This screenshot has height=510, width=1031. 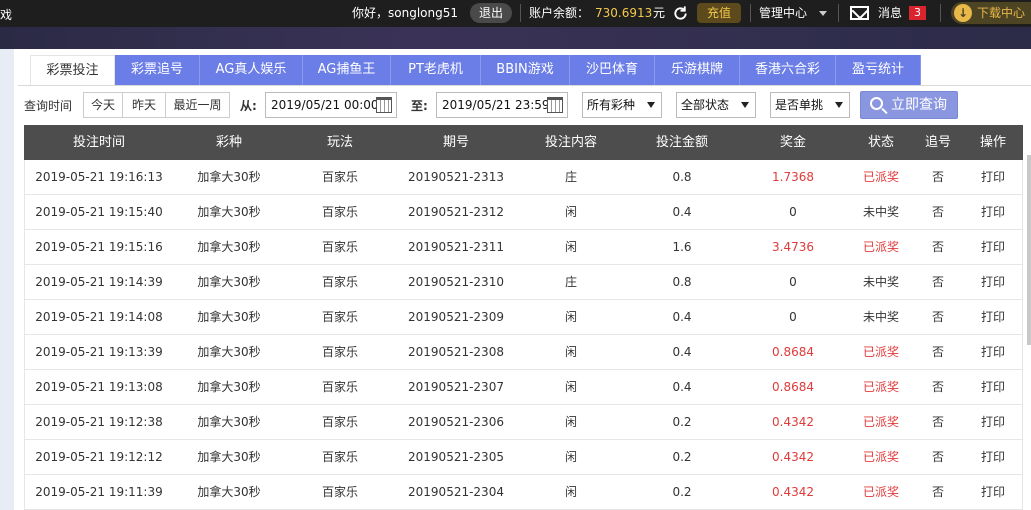 What do you see at coordinates (622, 105) in the screenshot?
I see `lottery-type-select: 所有彩种` at bounding box center [622, 105].